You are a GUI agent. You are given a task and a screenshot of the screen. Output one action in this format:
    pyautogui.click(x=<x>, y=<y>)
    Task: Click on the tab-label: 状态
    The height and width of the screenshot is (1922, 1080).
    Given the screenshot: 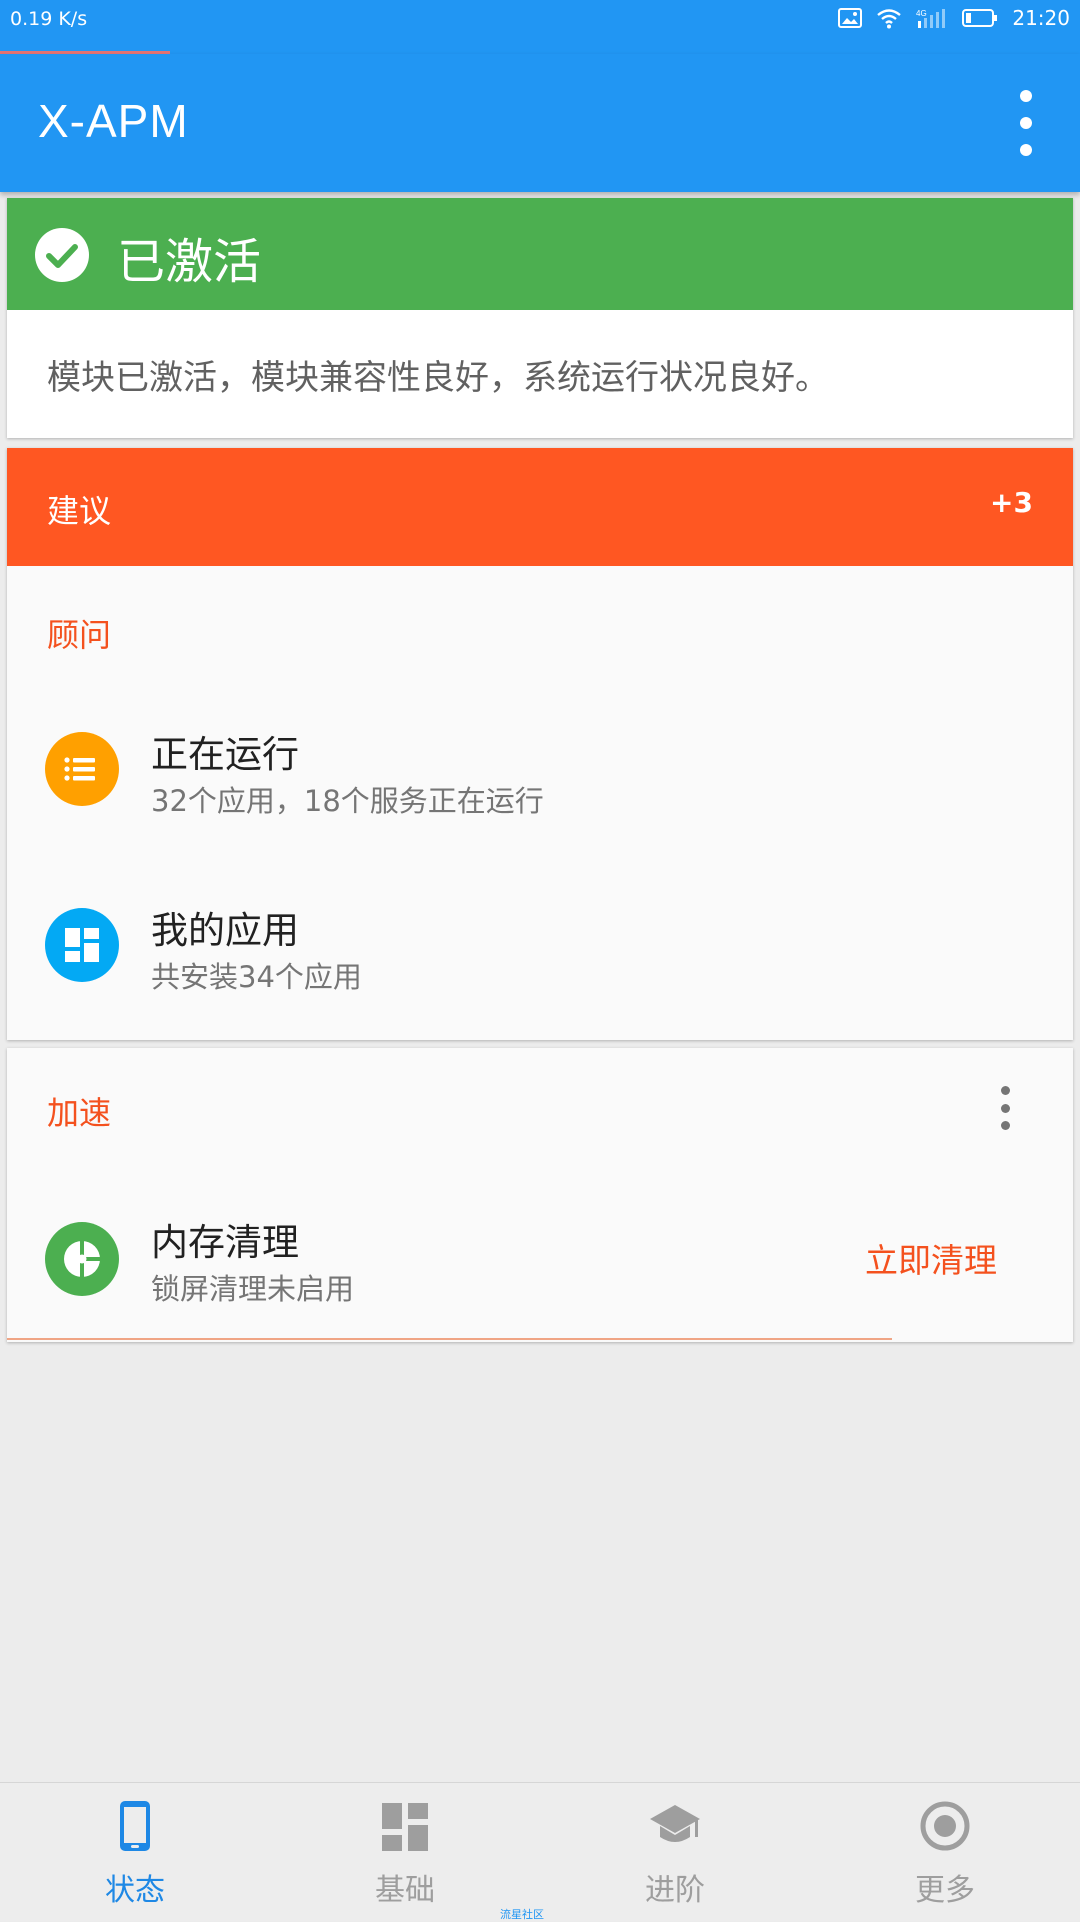 What is the action you would take?
    pyautogui.click(x=135, y=1890)
    